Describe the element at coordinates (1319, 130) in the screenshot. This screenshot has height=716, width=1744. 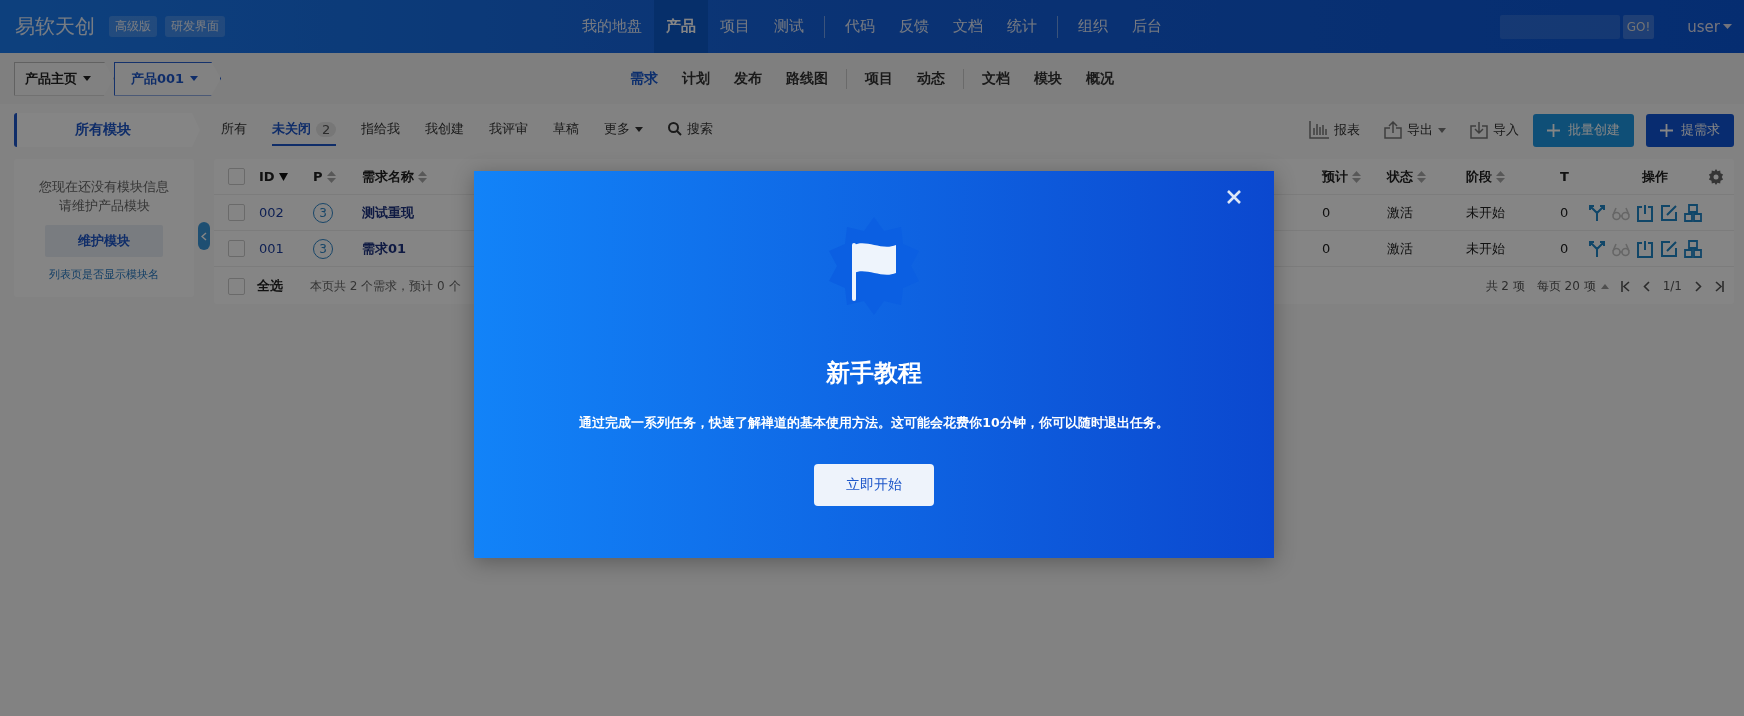
I see `bar-chart-icon` at that location.